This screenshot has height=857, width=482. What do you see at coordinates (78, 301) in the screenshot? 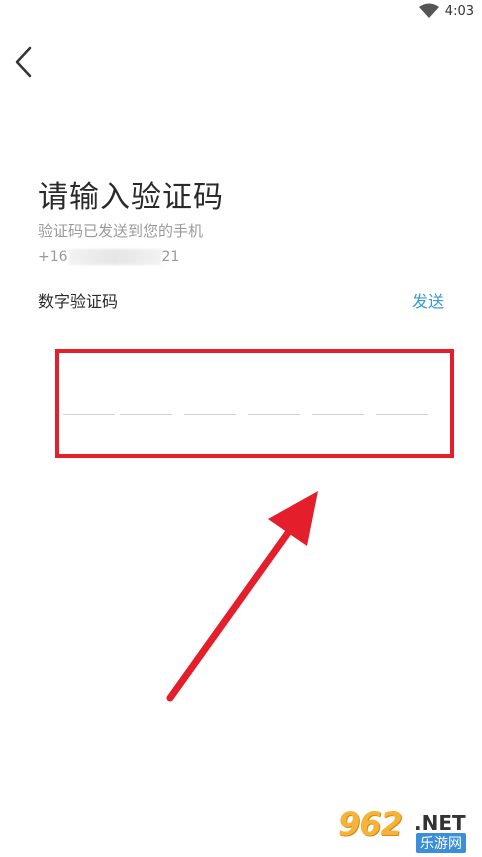
I see `code-label: 数字验证码` at bounding box center [78, 301].